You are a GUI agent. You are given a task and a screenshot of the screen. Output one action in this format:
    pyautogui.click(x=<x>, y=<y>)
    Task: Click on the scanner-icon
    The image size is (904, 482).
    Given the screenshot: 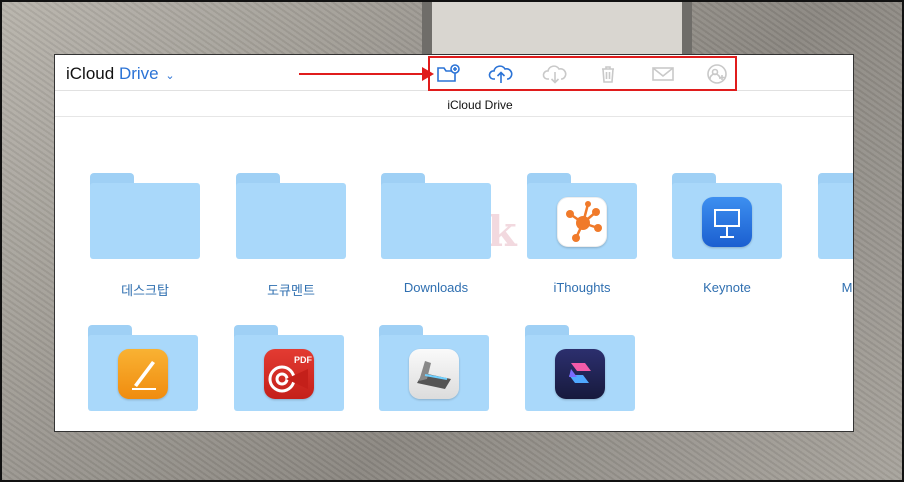 What is the action you would take?
    pyautogui.click(x=434, y=374)
    